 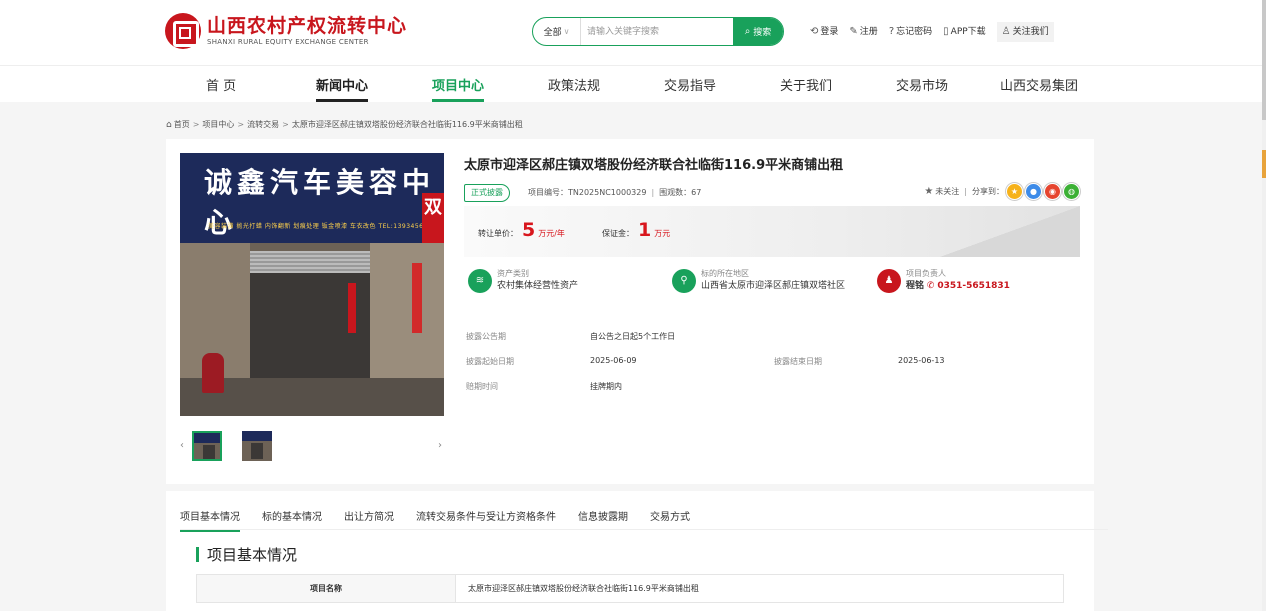 I want to click on project-code: TN2025NC1000329, so click(x=607, y=192).